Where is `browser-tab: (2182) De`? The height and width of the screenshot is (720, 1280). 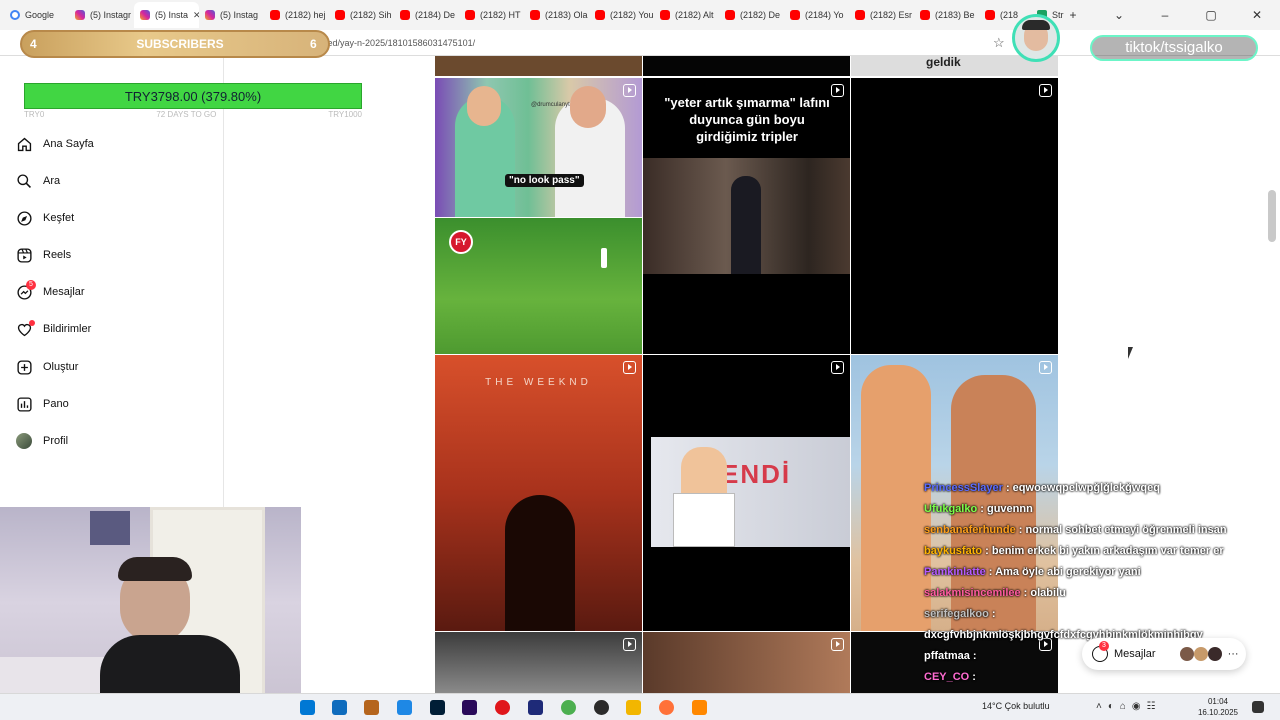 browser-tab: (2182) De is located at coordinates (751, 15).